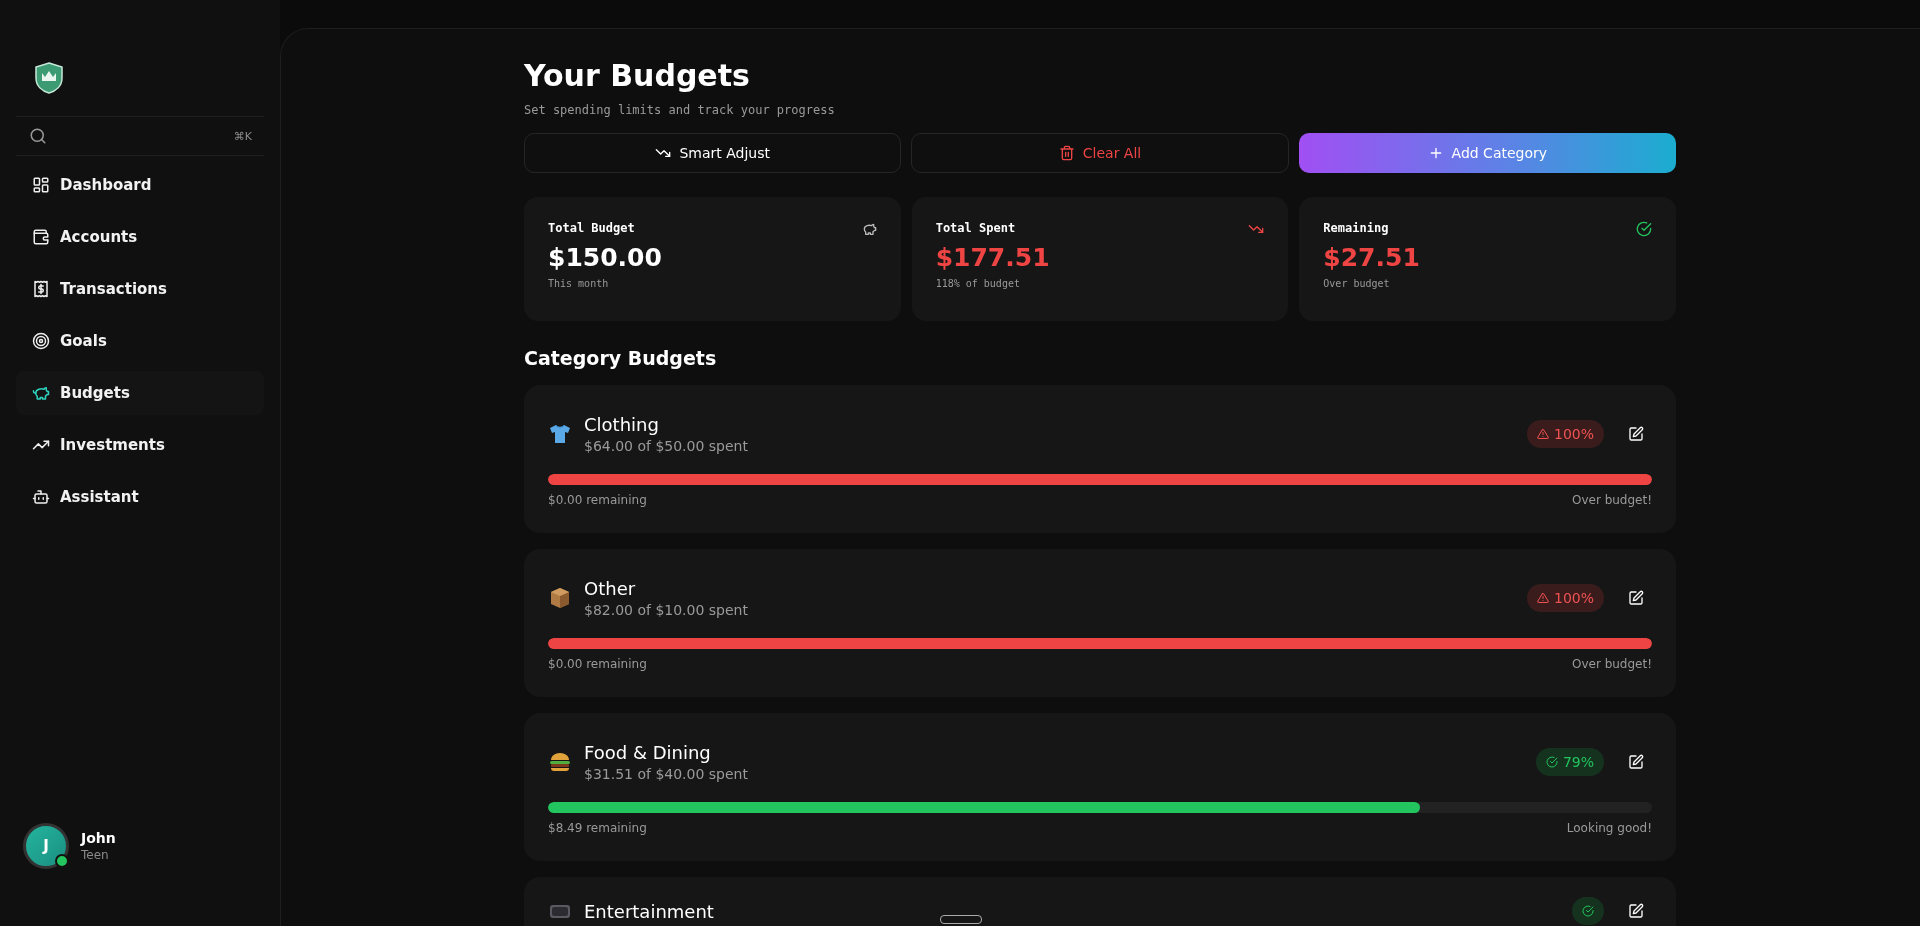  What do you see at coordinates (666, 774) in the screenshot?
I see `category-spent: $31.51 of $40.00 spent` at bounding box center [666, 774].